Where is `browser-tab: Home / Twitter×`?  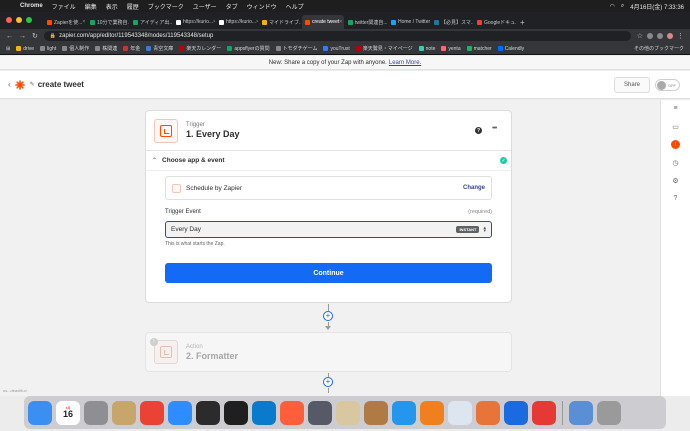 browser-tab: Home / Twitter× is located at coordinates (409, 22).